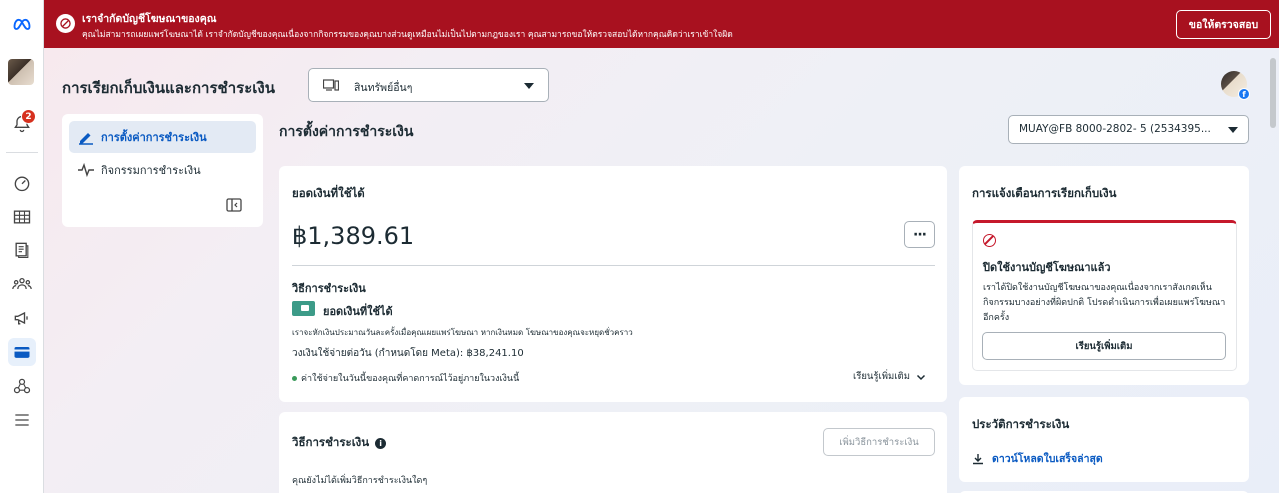 Image resolution: width=1279 pixels, height=493 pixels. I want to click on collapse-panel-icon, so click(234, 205).